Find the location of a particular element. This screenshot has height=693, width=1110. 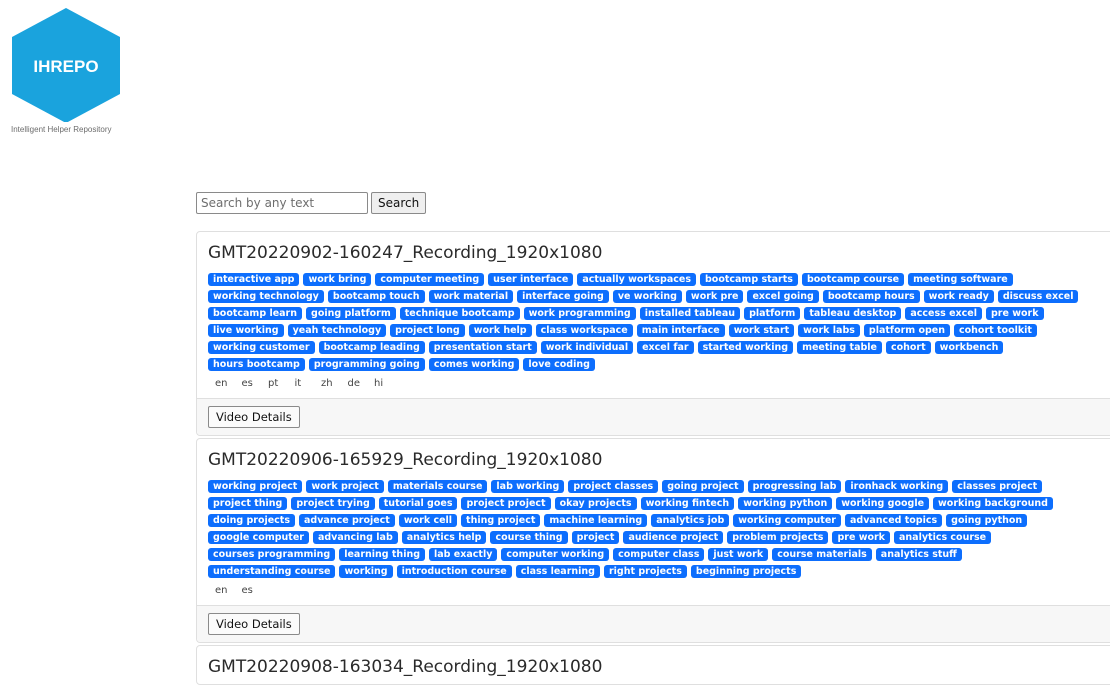

tag-badge: advance project is located at coordinates (347, 520).